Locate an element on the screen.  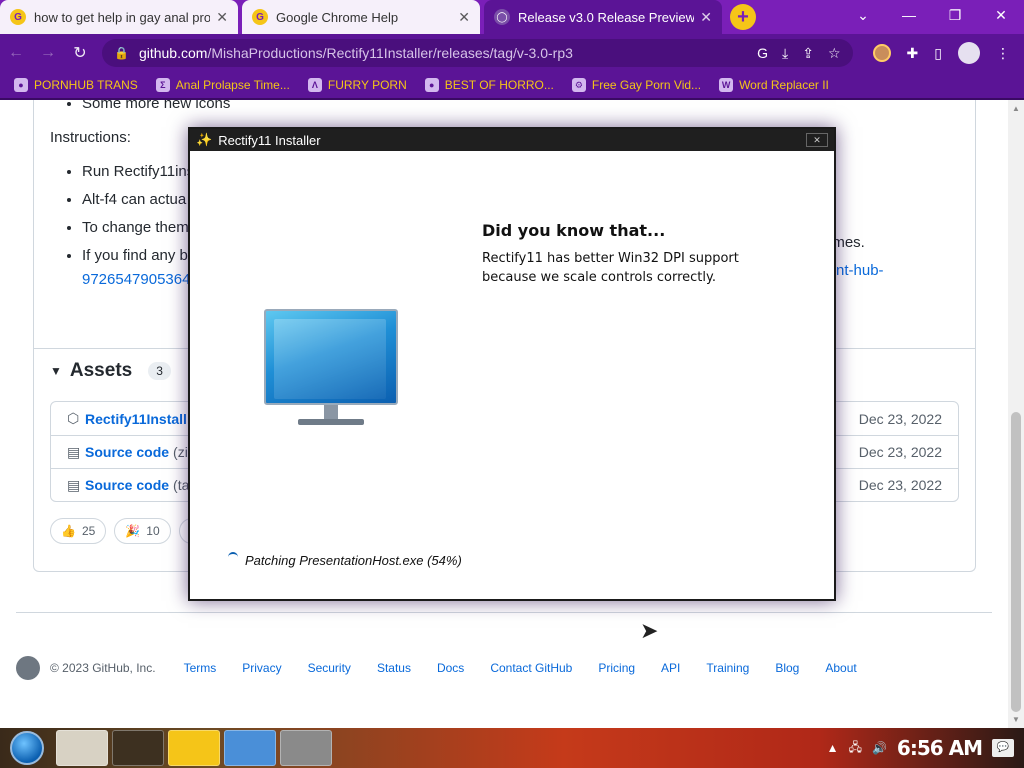
asset-date: Dec 23, 2022 is located at coordinates (900, 418).